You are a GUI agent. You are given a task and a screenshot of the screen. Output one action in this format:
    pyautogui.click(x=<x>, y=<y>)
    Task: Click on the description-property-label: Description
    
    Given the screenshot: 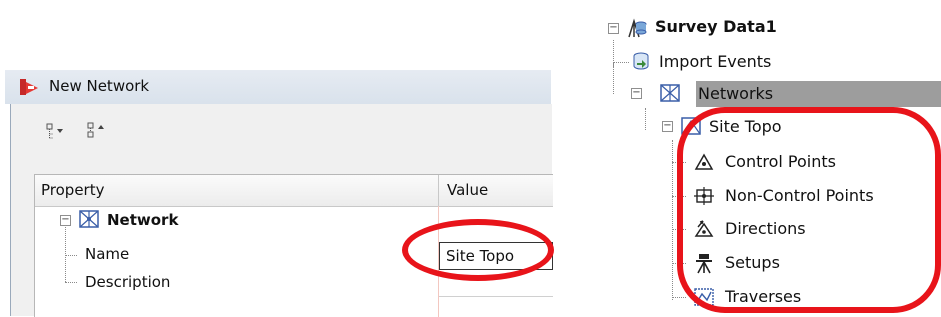 What is the action you would take?
    pyautogui.click(x=127, y=282)
    